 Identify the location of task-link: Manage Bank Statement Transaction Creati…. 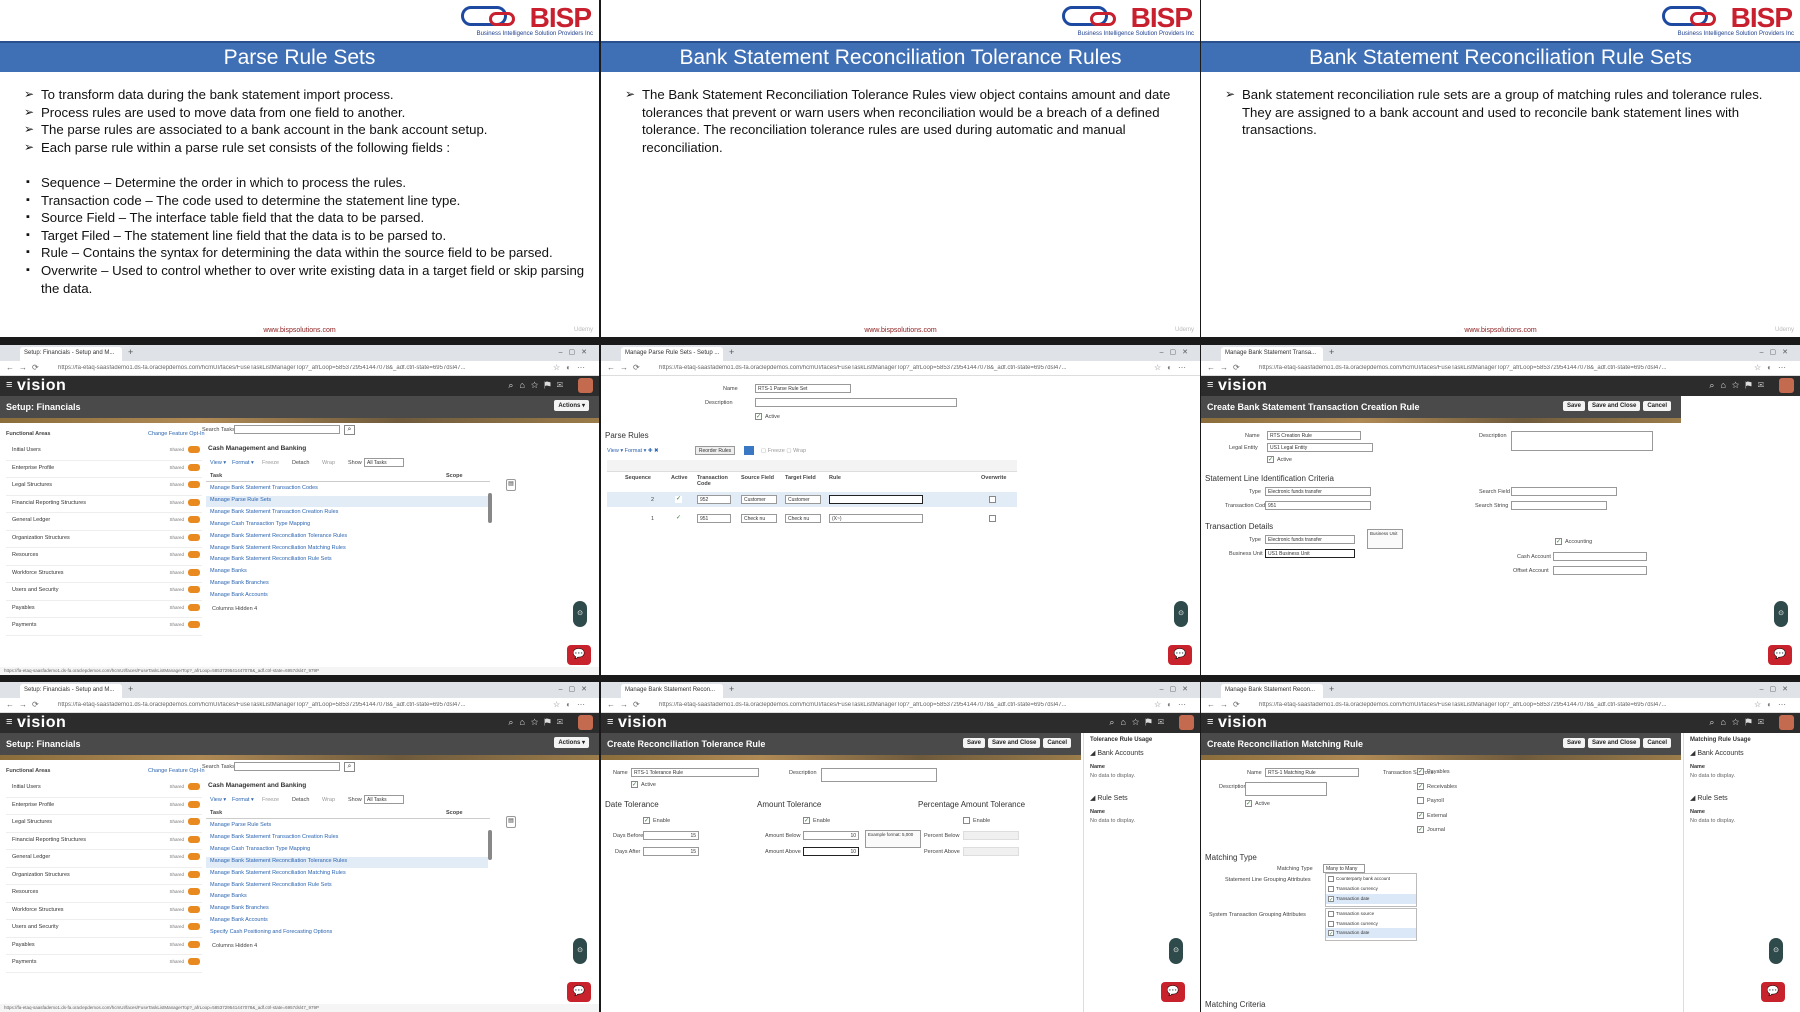
(274, 512).